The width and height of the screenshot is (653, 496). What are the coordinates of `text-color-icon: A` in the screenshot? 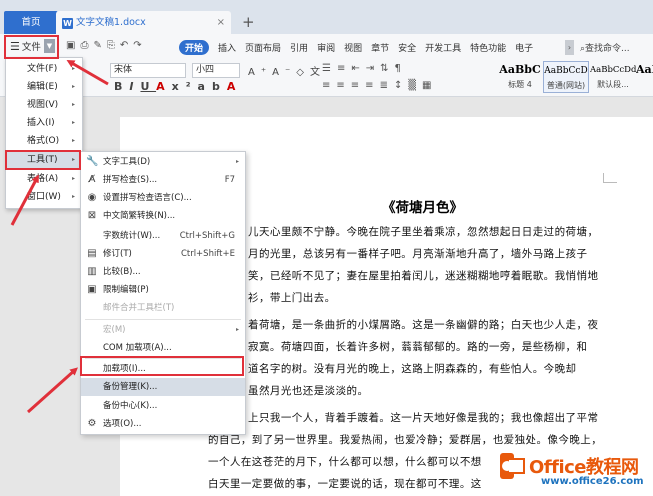 It's located at (235, 86).